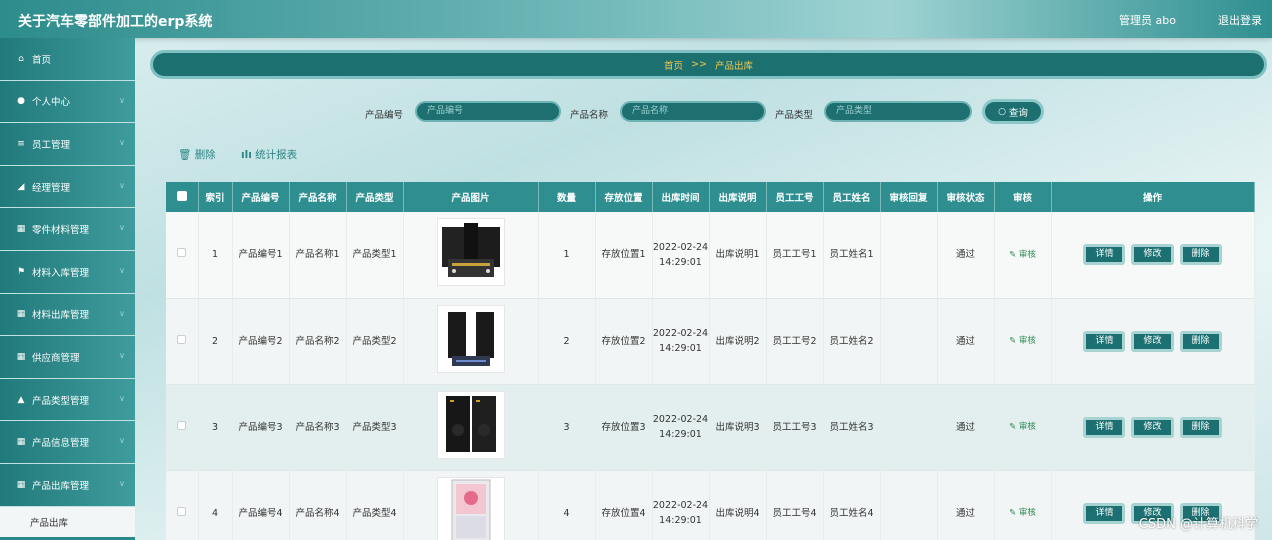  Describe the element at coordinates (673, 65) in the screenshot. I see `breadcrumb-home: 首页` at that location.